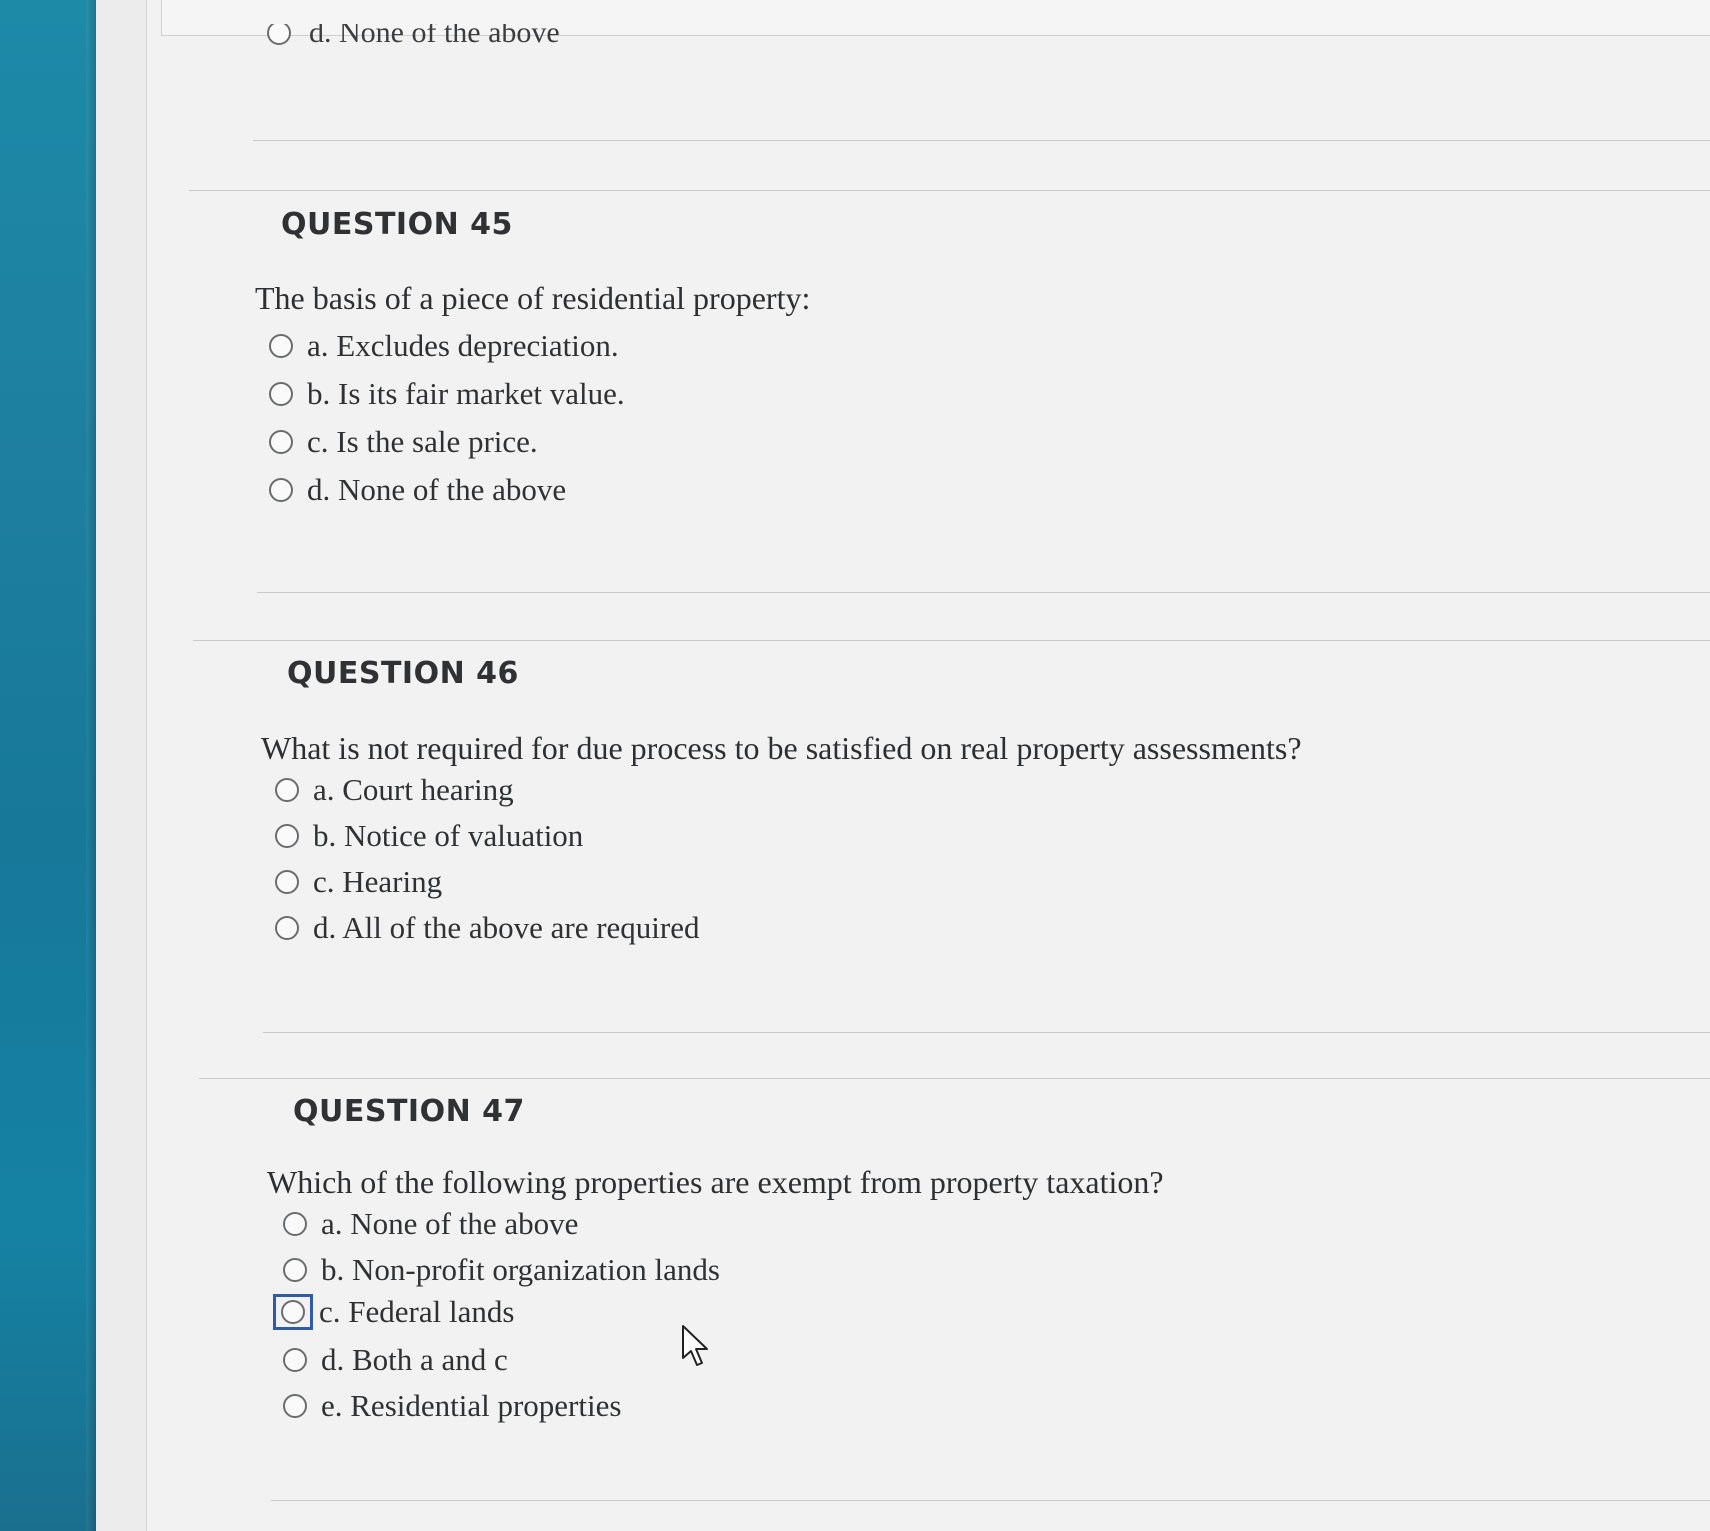 The height and width of the screenshot is (1531, 1710). I want to click on answer-option: a. None of the above, so click(430, 1224).